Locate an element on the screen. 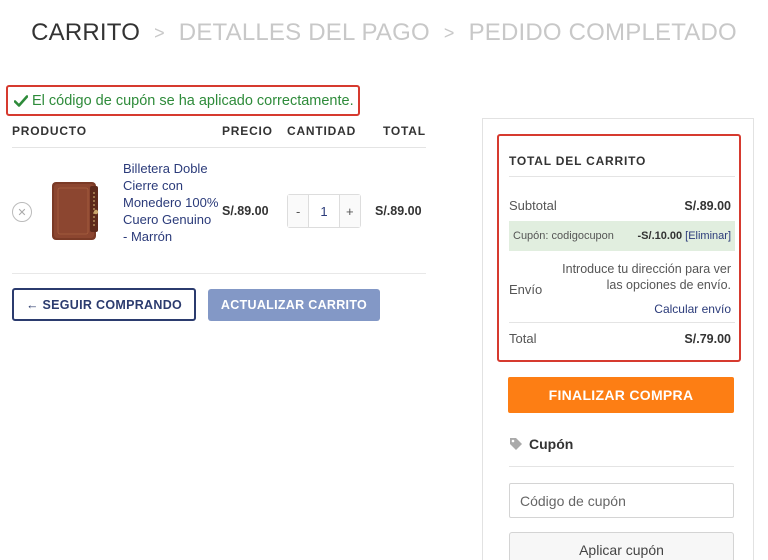 This screenshot has width=768, height=560. checkout-button: FINALIZAR COMPRA is located at coordinates (621, 395).